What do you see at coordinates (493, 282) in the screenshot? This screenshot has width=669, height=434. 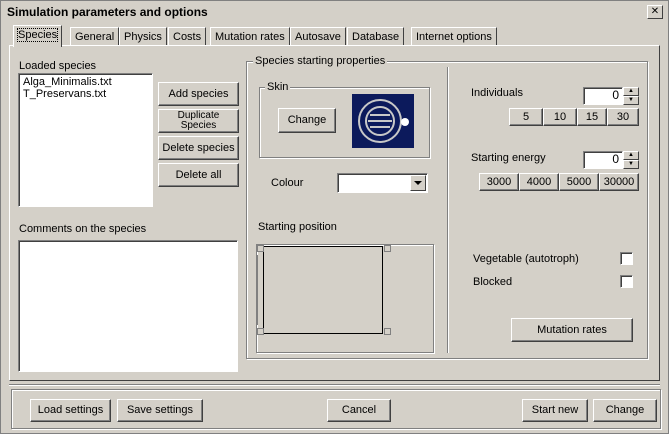 I see `blocked-label: Blocked` at bounding box center [493, 282].